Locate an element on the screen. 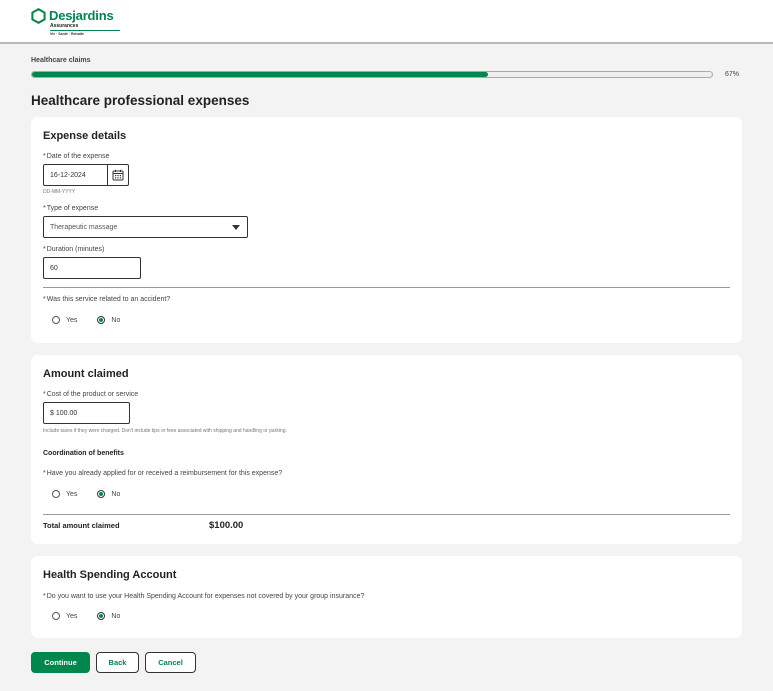 The height and width of the screenshot is (691, 773). accident-radio-group: Yes No is located at coordinates (96, 320).